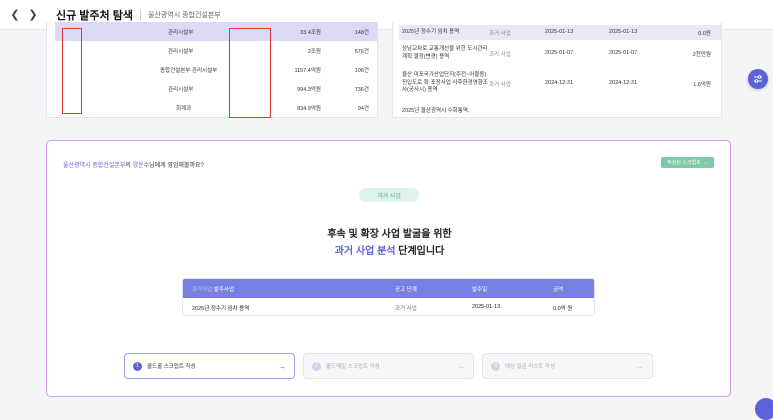  I want to click on amount-cell: 0.0억 원, so click(563, 309).